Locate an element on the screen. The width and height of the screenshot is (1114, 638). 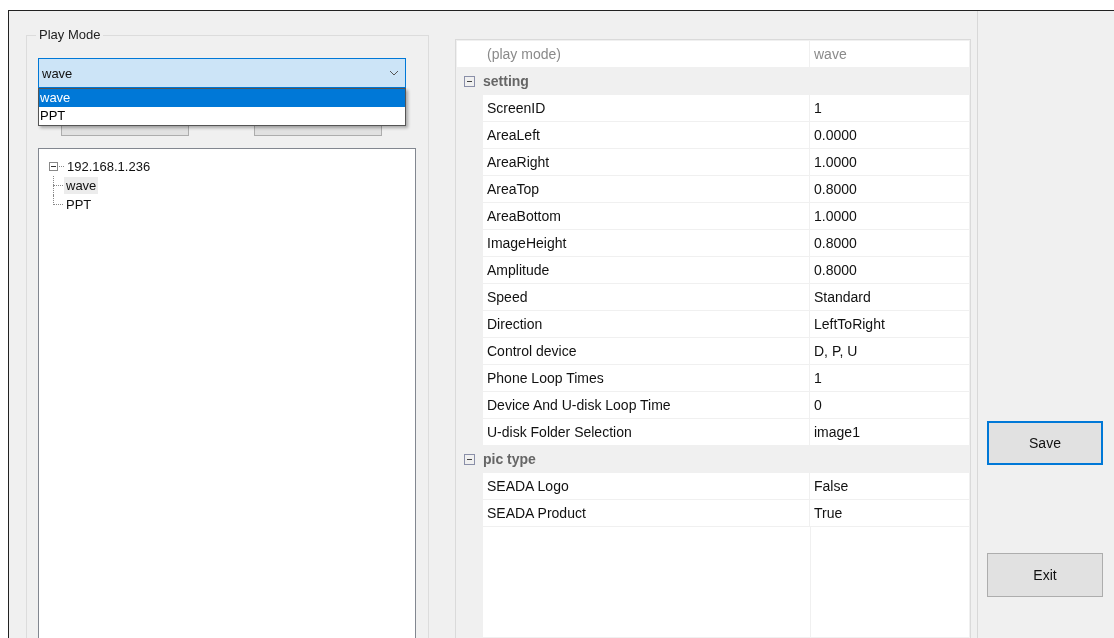
property-name: SEADA Logo is located at coordinates (646, 486).